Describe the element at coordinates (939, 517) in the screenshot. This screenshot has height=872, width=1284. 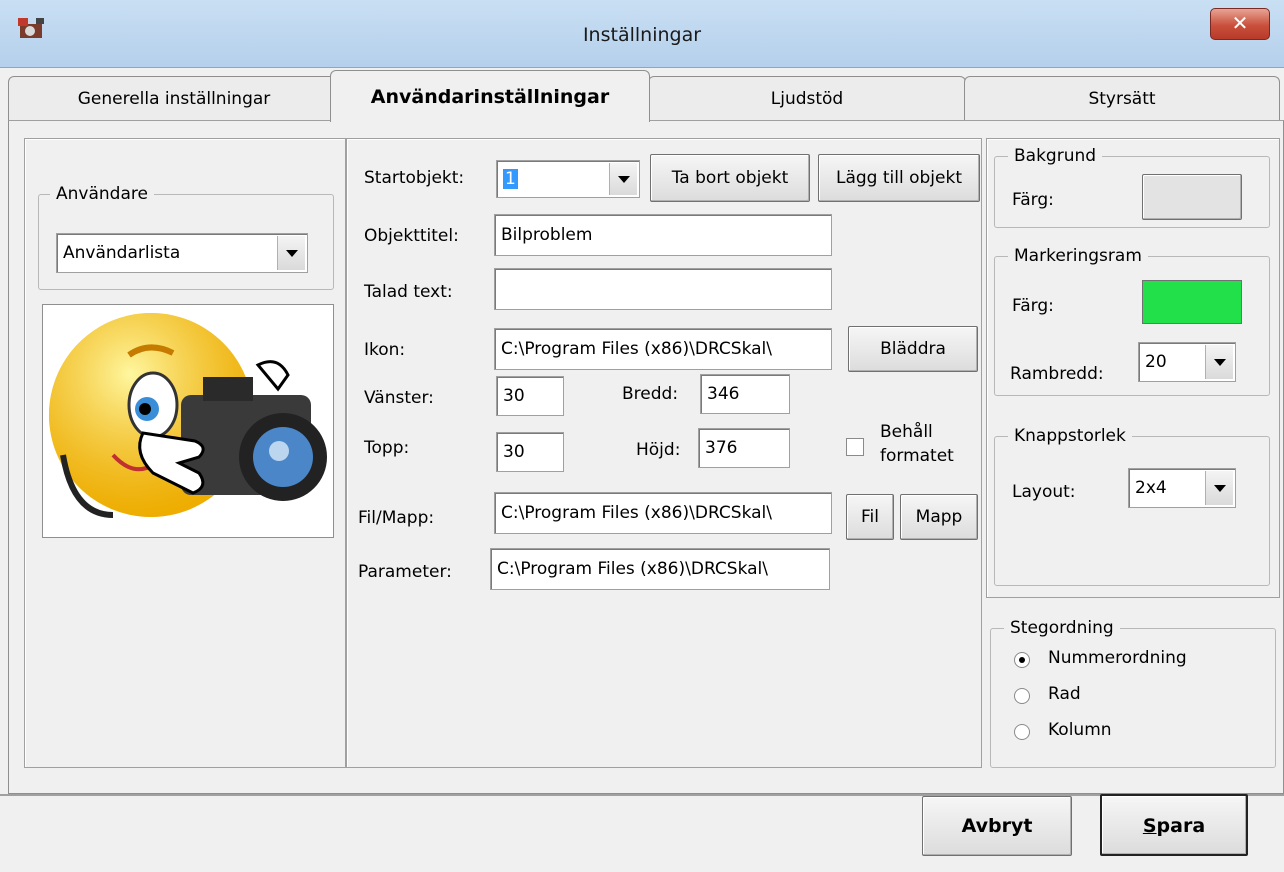
I see `folder-button: Mapp` at that location.